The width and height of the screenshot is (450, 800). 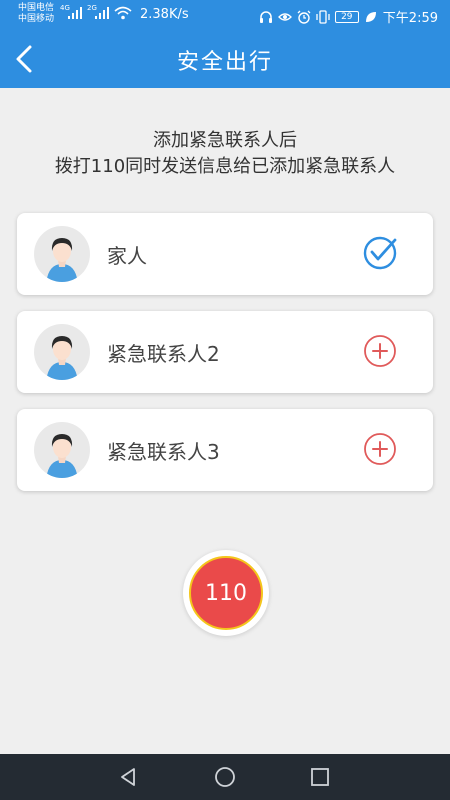 What do you see at coordinates (410, 18) in the screenshot?
I see `clock: 下午2:59` at bounding box center [410, 18].